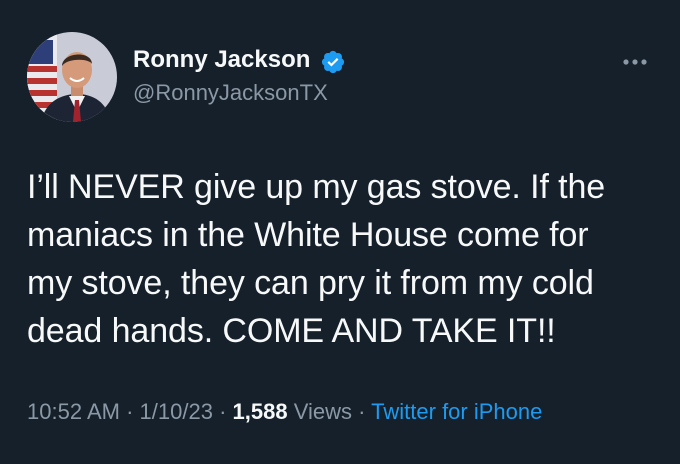  What do you see at coordinates (310, 283) in the screenshot?
I see `tweet-text-line: my stove, they can pry it from my cold` at bounding box center [310, 283].